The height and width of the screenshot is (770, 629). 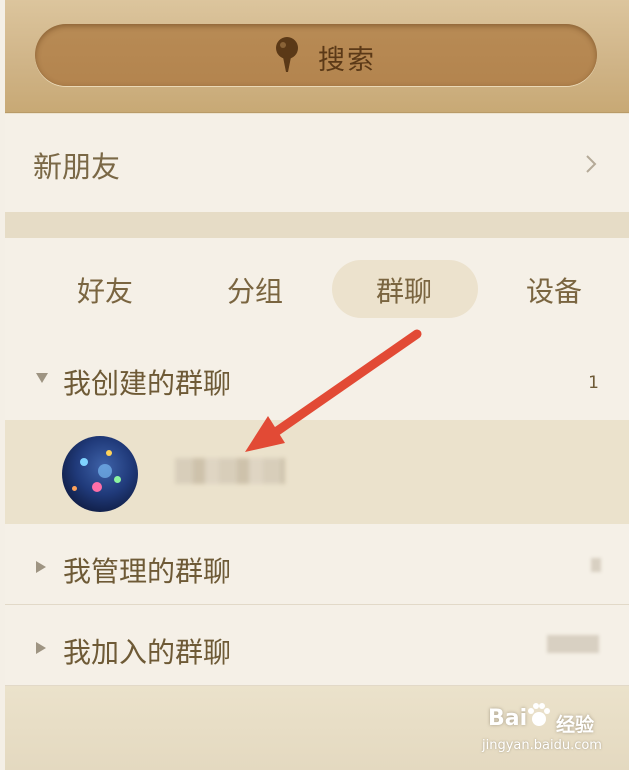 I want to click on search-header: 搜索, so click(x=317, y=56).